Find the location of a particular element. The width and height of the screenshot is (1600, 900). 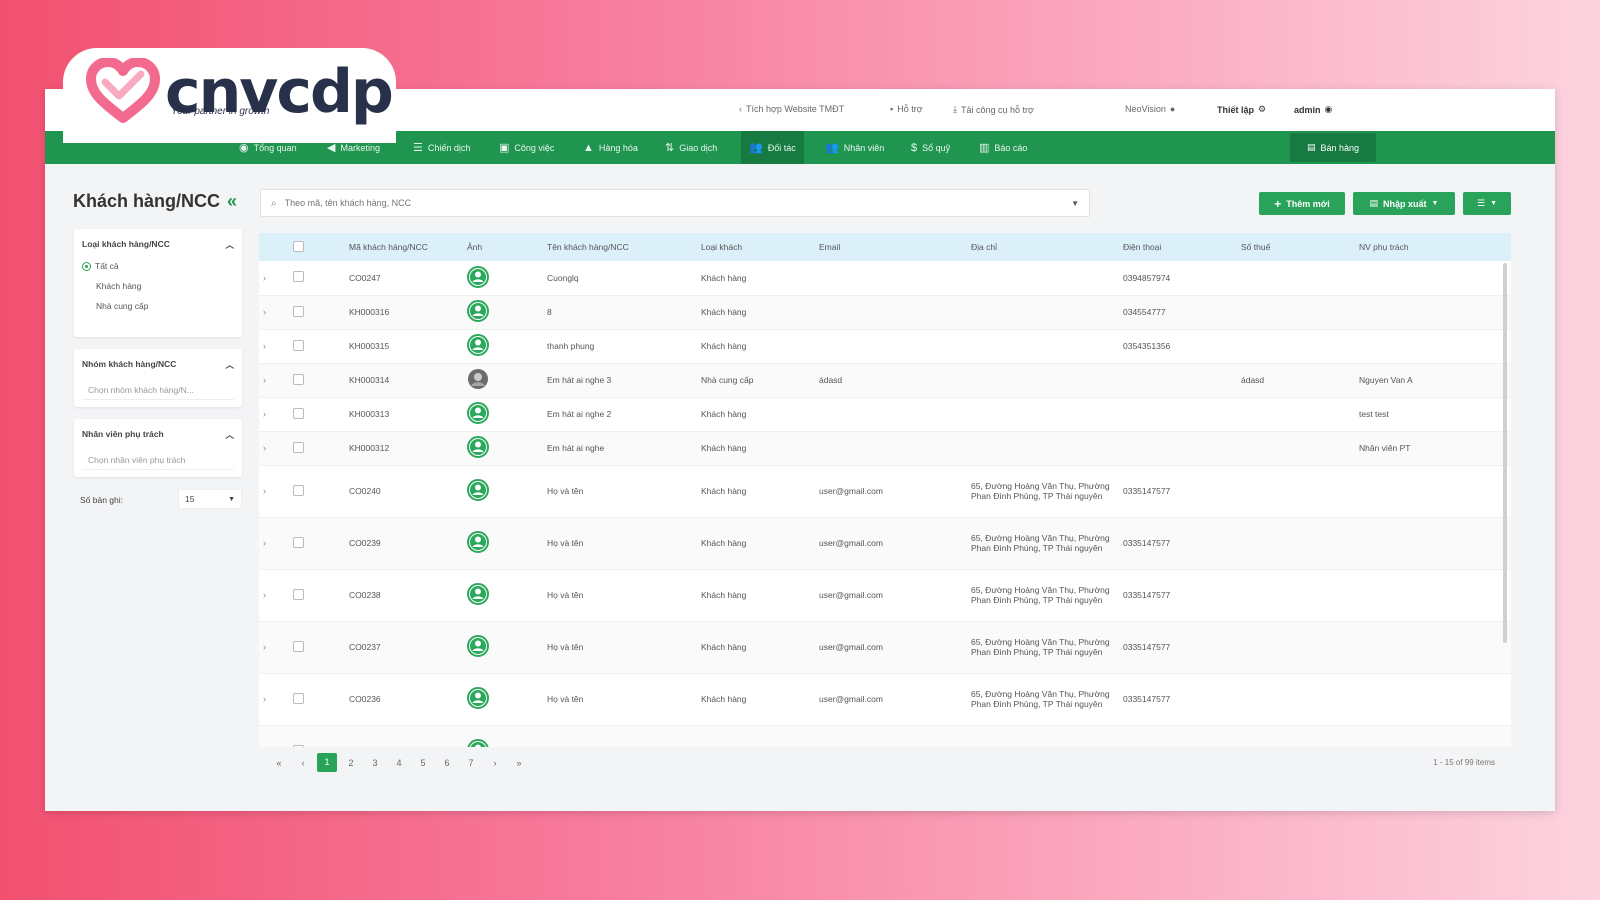

records-per-page-select: 15 ▼ is located at coordinates (210, 499).